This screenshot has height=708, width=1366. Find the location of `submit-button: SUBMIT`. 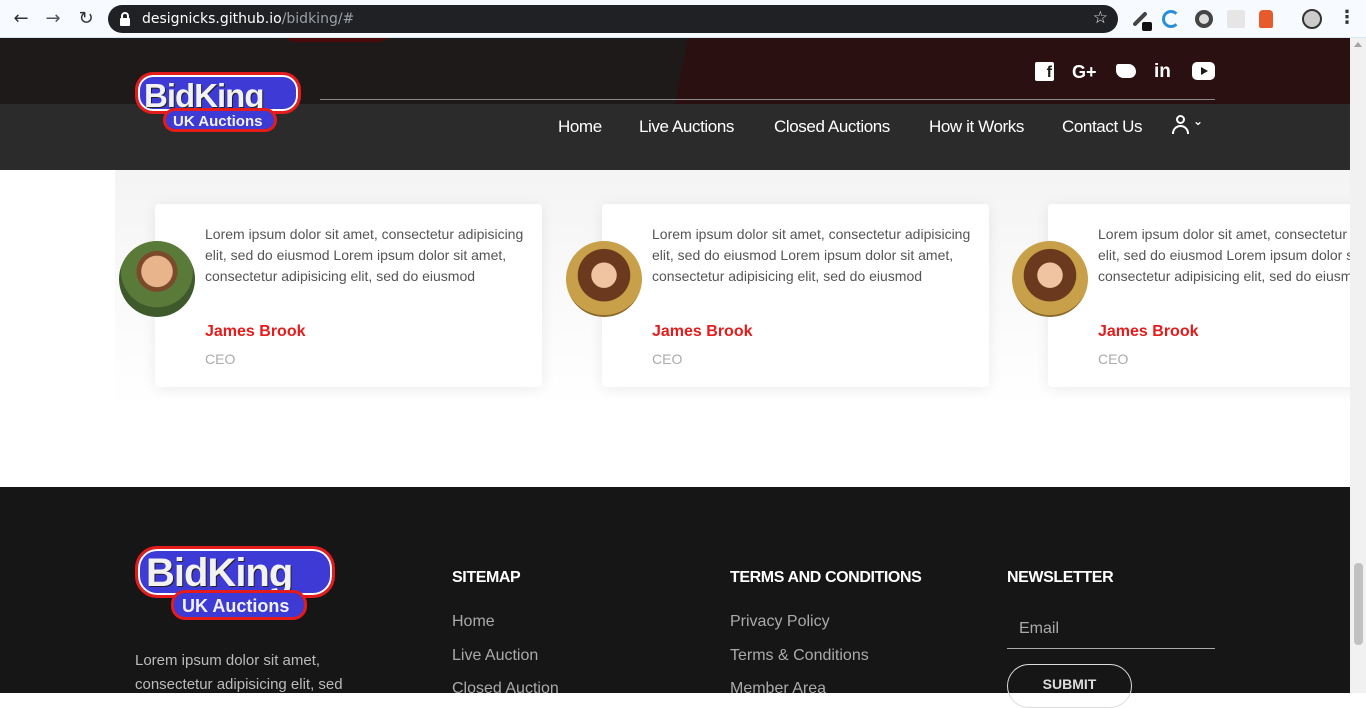

submit-button: SUBMIT is located at coordinates (1069, 686).